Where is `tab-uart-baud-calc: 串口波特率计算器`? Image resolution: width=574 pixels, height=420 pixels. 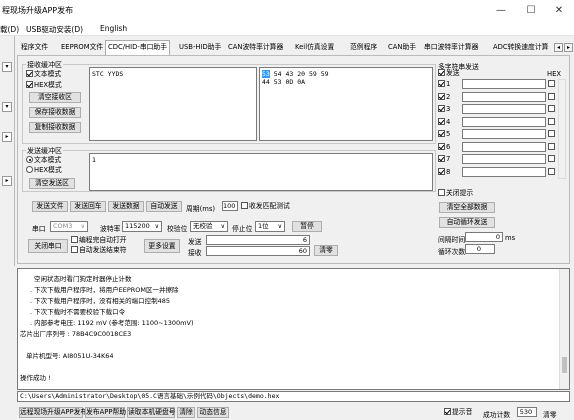
tab-uart-baud-calc: 串口波特率计算器 is located at coordinates (451, 48).